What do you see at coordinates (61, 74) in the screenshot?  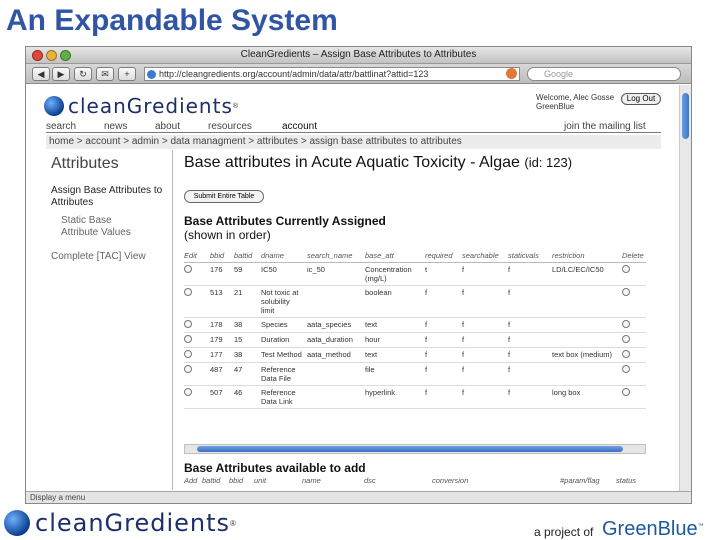 I see `forward-button: ▶` at bounding box center [61, 74].